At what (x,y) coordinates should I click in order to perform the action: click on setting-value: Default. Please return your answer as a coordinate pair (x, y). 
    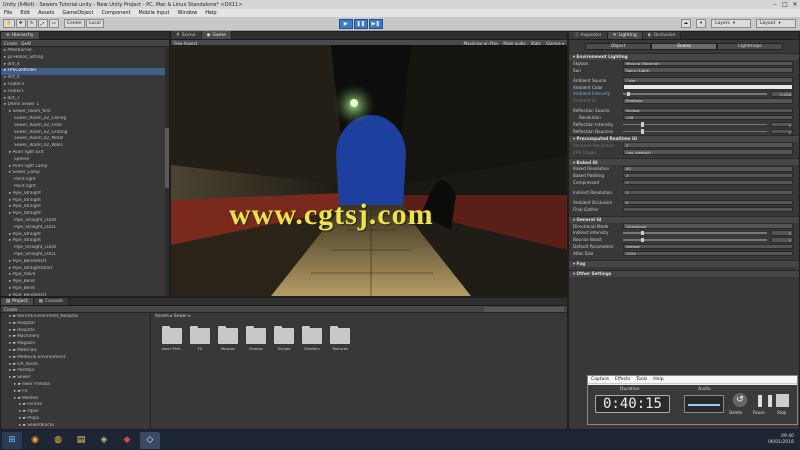
    Looking at the image, I should click on (708, 246).